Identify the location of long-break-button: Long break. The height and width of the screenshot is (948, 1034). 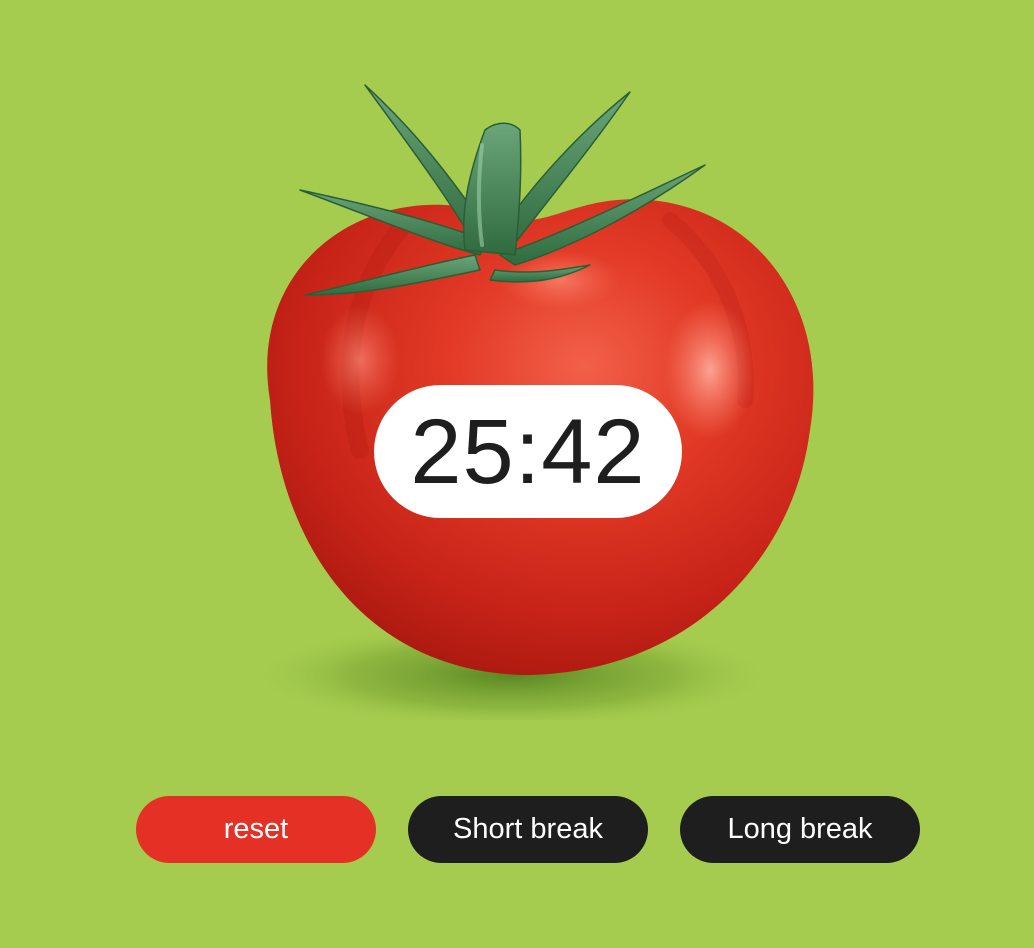
(800, 829).